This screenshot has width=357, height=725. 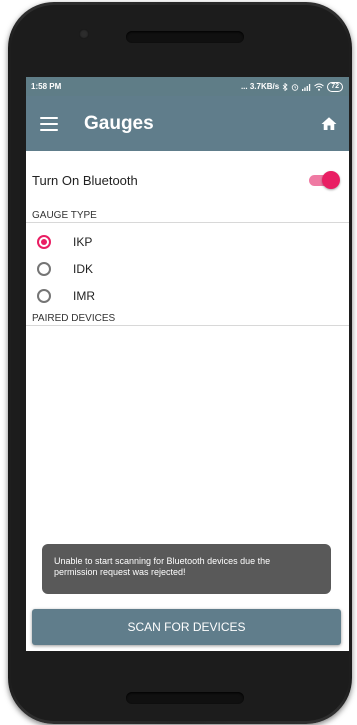 I want to click on status-time: 1:58 PM, so click(x=46, y=86).